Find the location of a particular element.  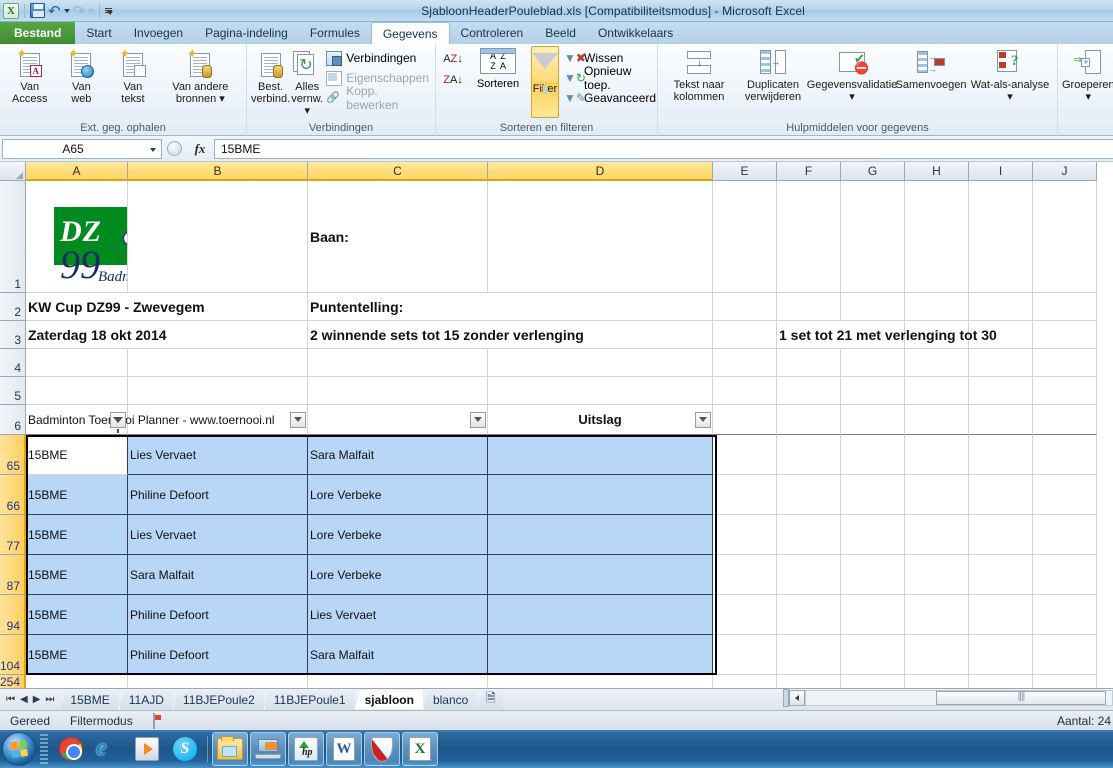

cell-f94 is located at coordinates (809, 615).